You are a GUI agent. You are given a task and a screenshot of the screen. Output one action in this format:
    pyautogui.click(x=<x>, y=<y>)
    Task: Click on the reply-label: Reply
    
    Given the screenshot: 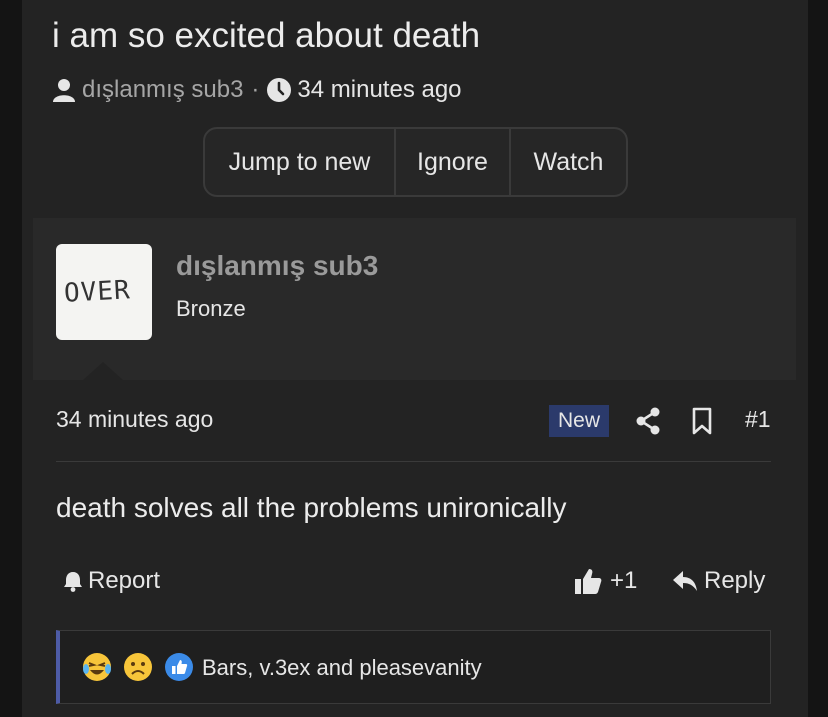 What is the action you would take?
    pyautogui.click(x=735, y=580)
    